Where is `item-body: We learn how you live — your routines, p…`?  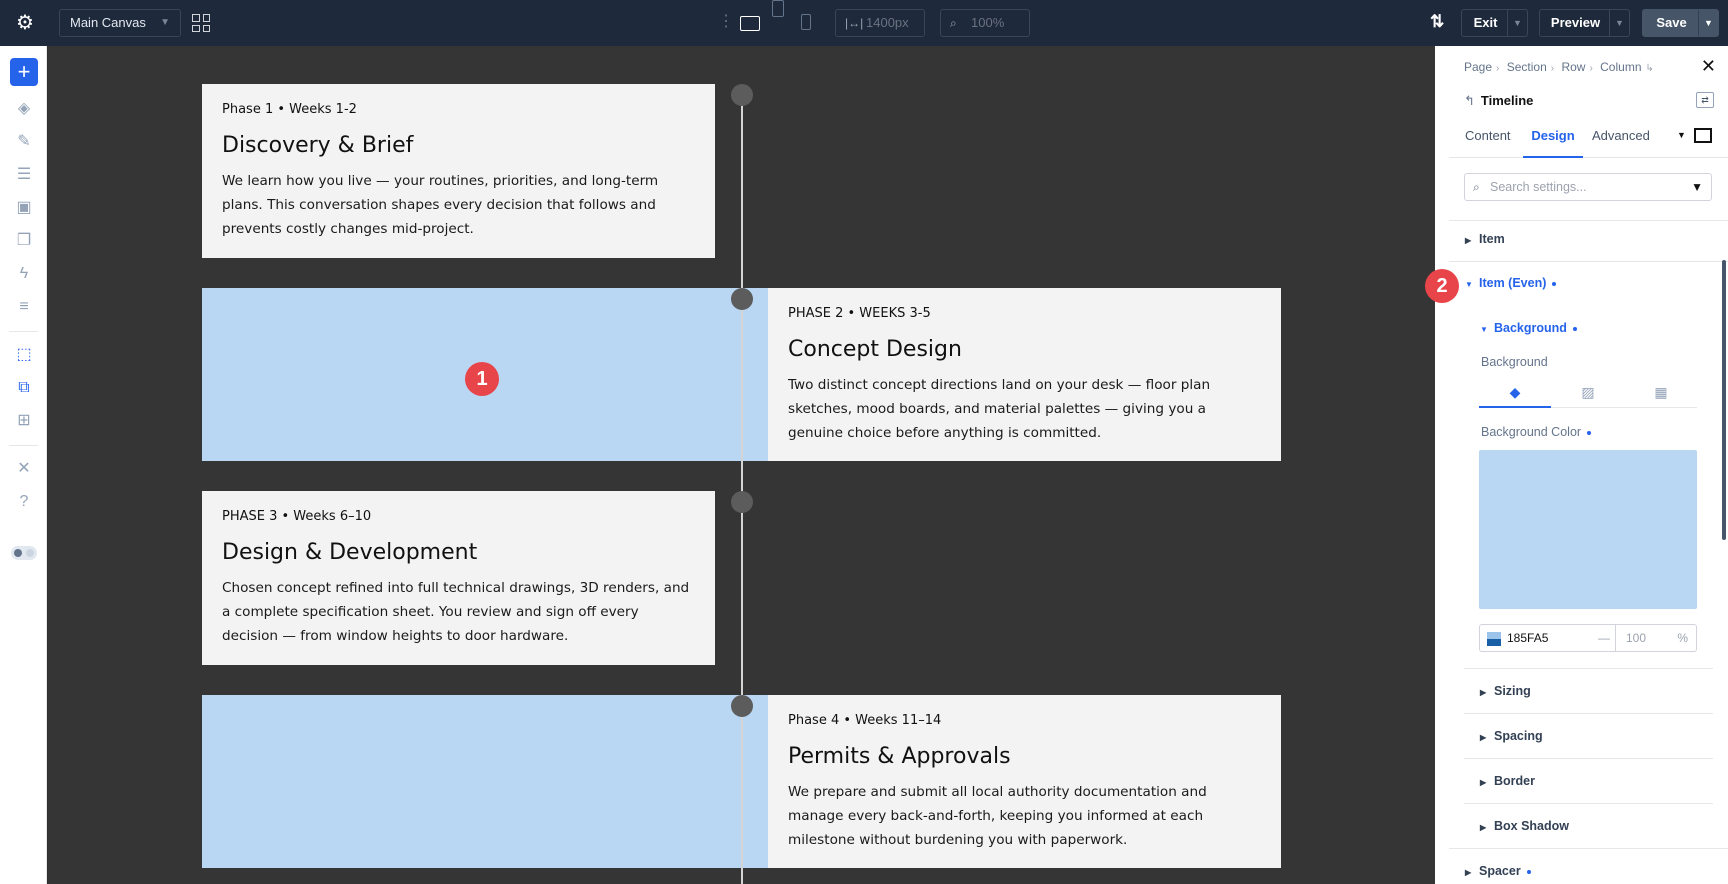 item-body: We learn how you live — your routines, p… is located at coordinates (440, 205).